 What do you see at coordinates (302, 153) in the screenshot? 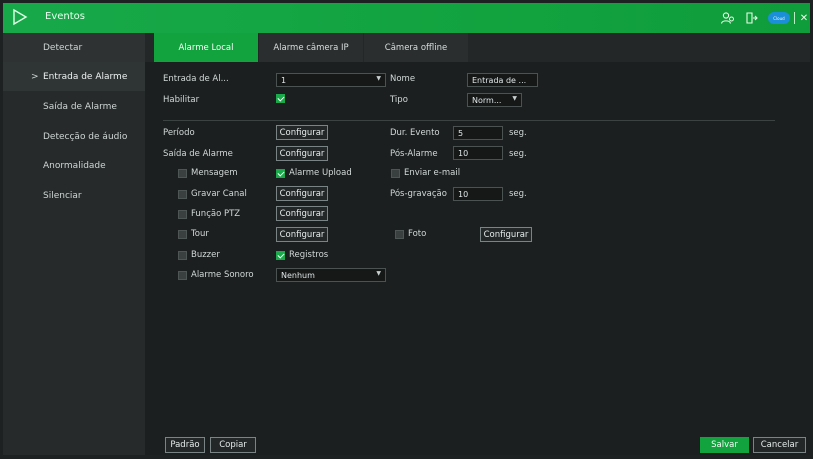
I see `saida-configurar-button: Configurar` at bounding box center [302, 153].